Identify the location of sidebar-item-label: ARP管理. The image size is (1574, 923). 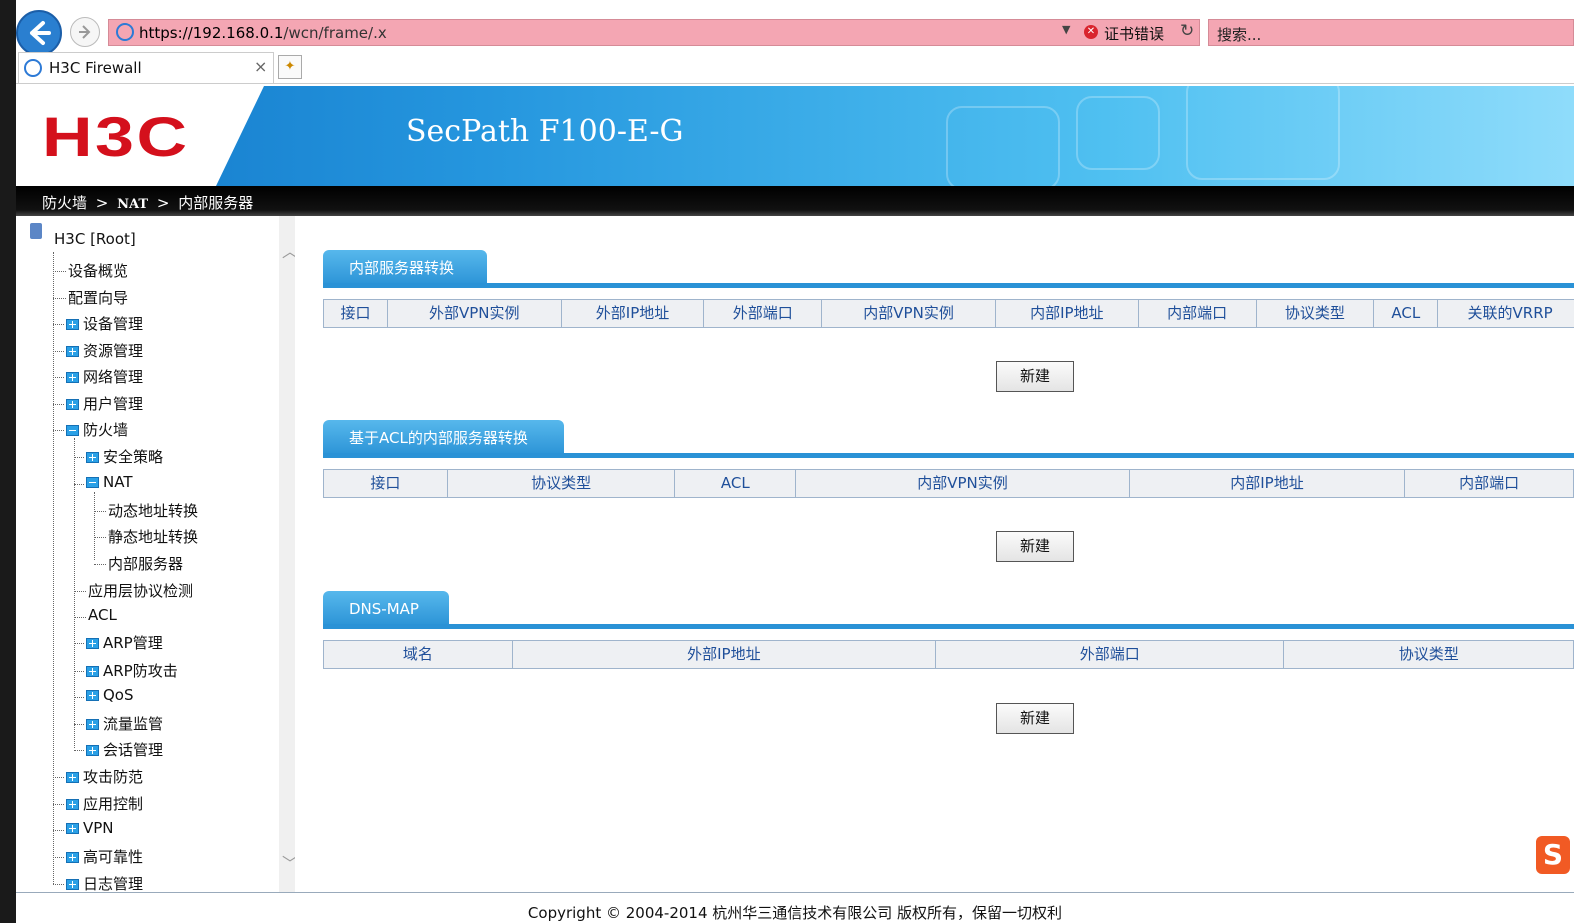
(133, 643).